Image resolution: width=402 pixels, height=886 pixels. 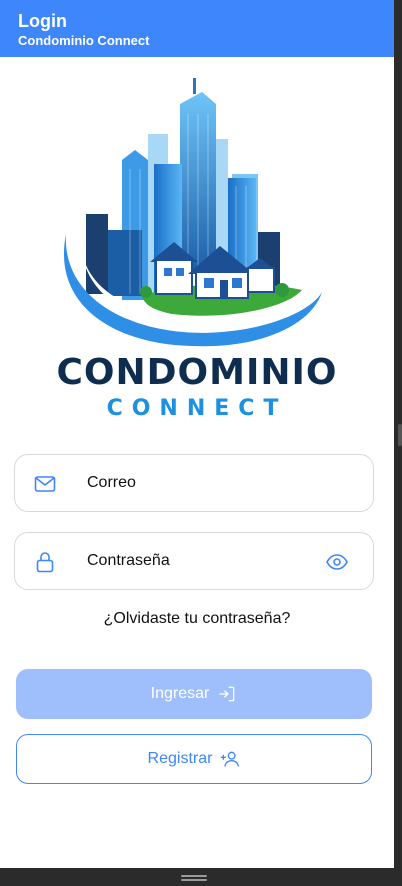 I want to click on add-user-icon, so click(x=230, y=759).